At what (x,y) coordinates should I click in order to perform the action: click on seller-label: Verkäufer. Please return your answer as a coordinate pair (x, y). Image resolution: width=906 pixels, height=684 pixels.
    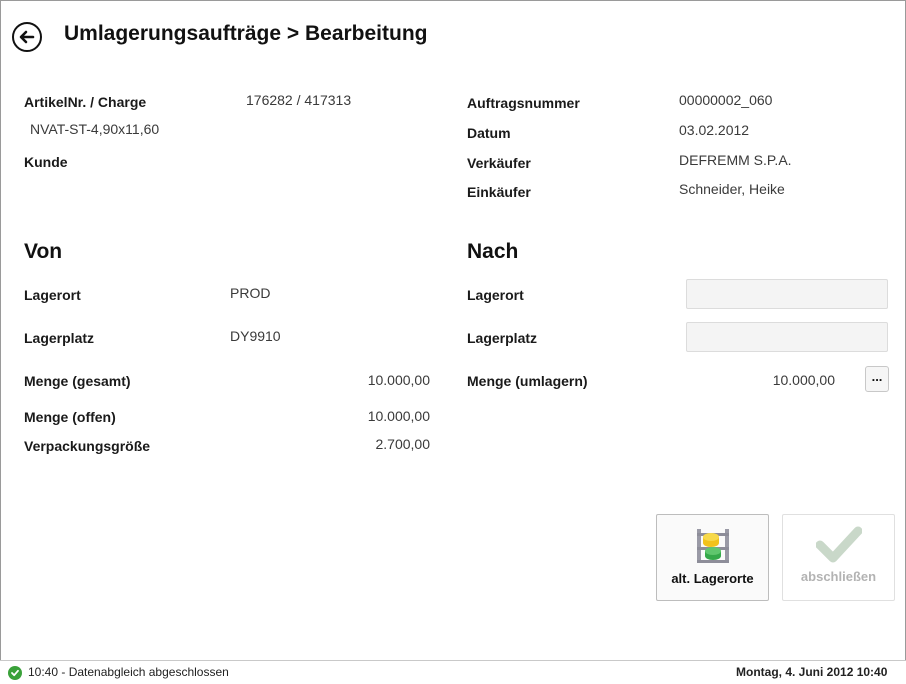
    Looking at the image, I should click on (499, 163).